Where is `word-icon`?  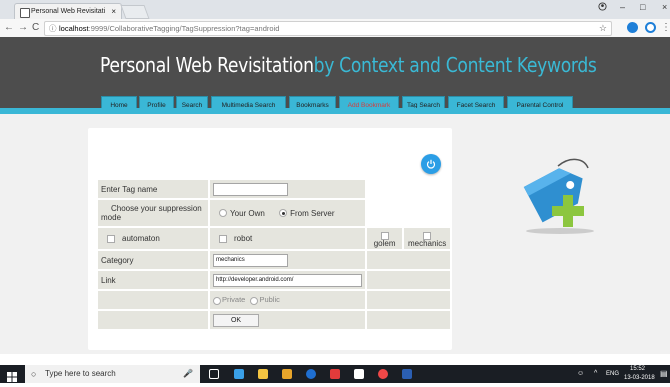 word-icon is located at coordinates (407, 374).